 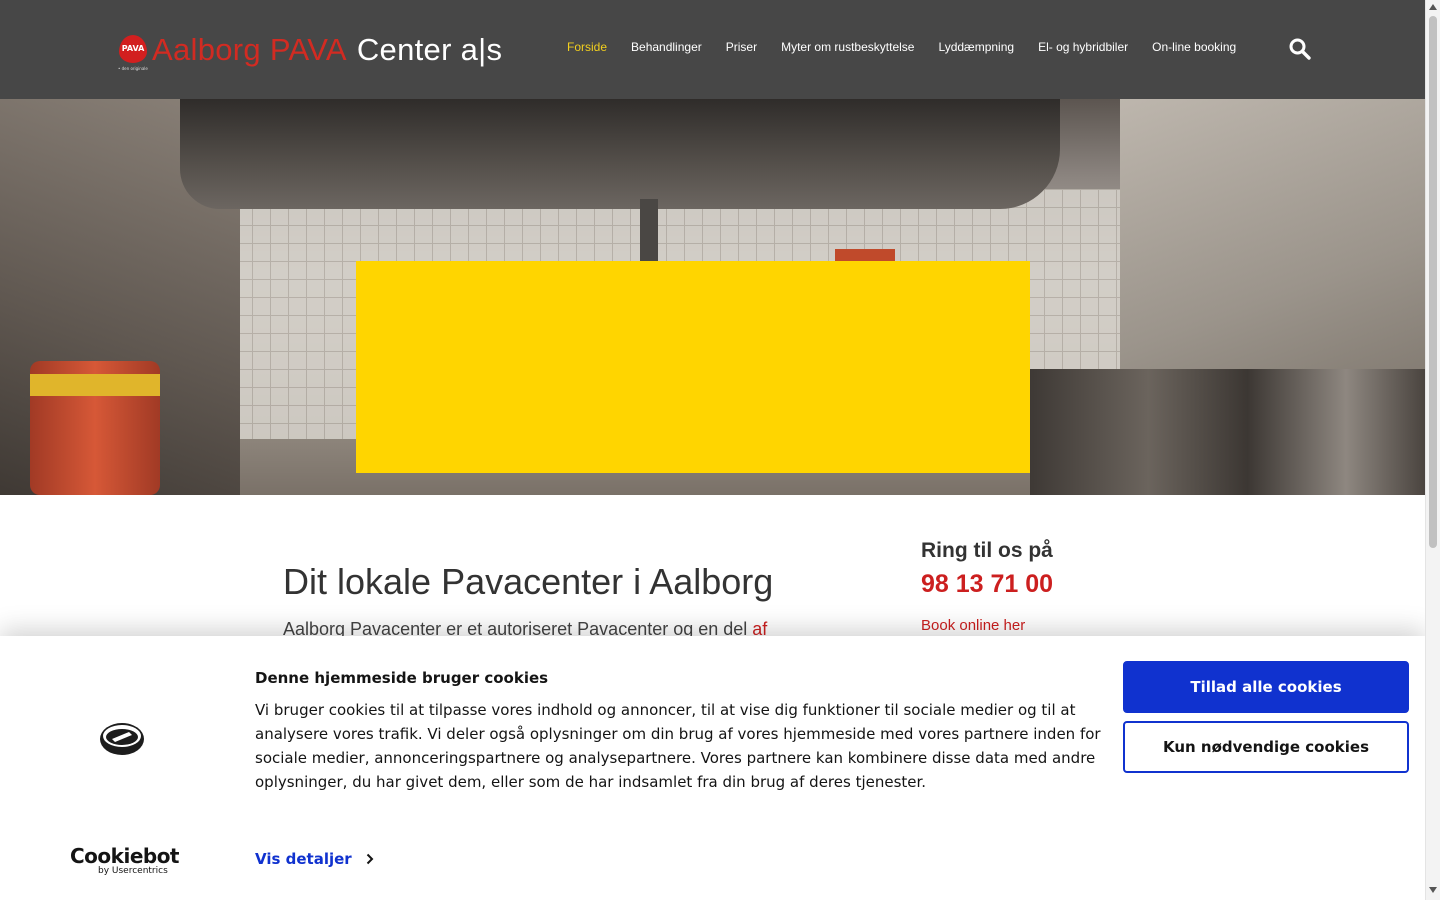 What do you see at coordinates (1433, 890) in the screenshot?
I see `scroll-down-arrow-icon` at bounding box center [1433, 890].